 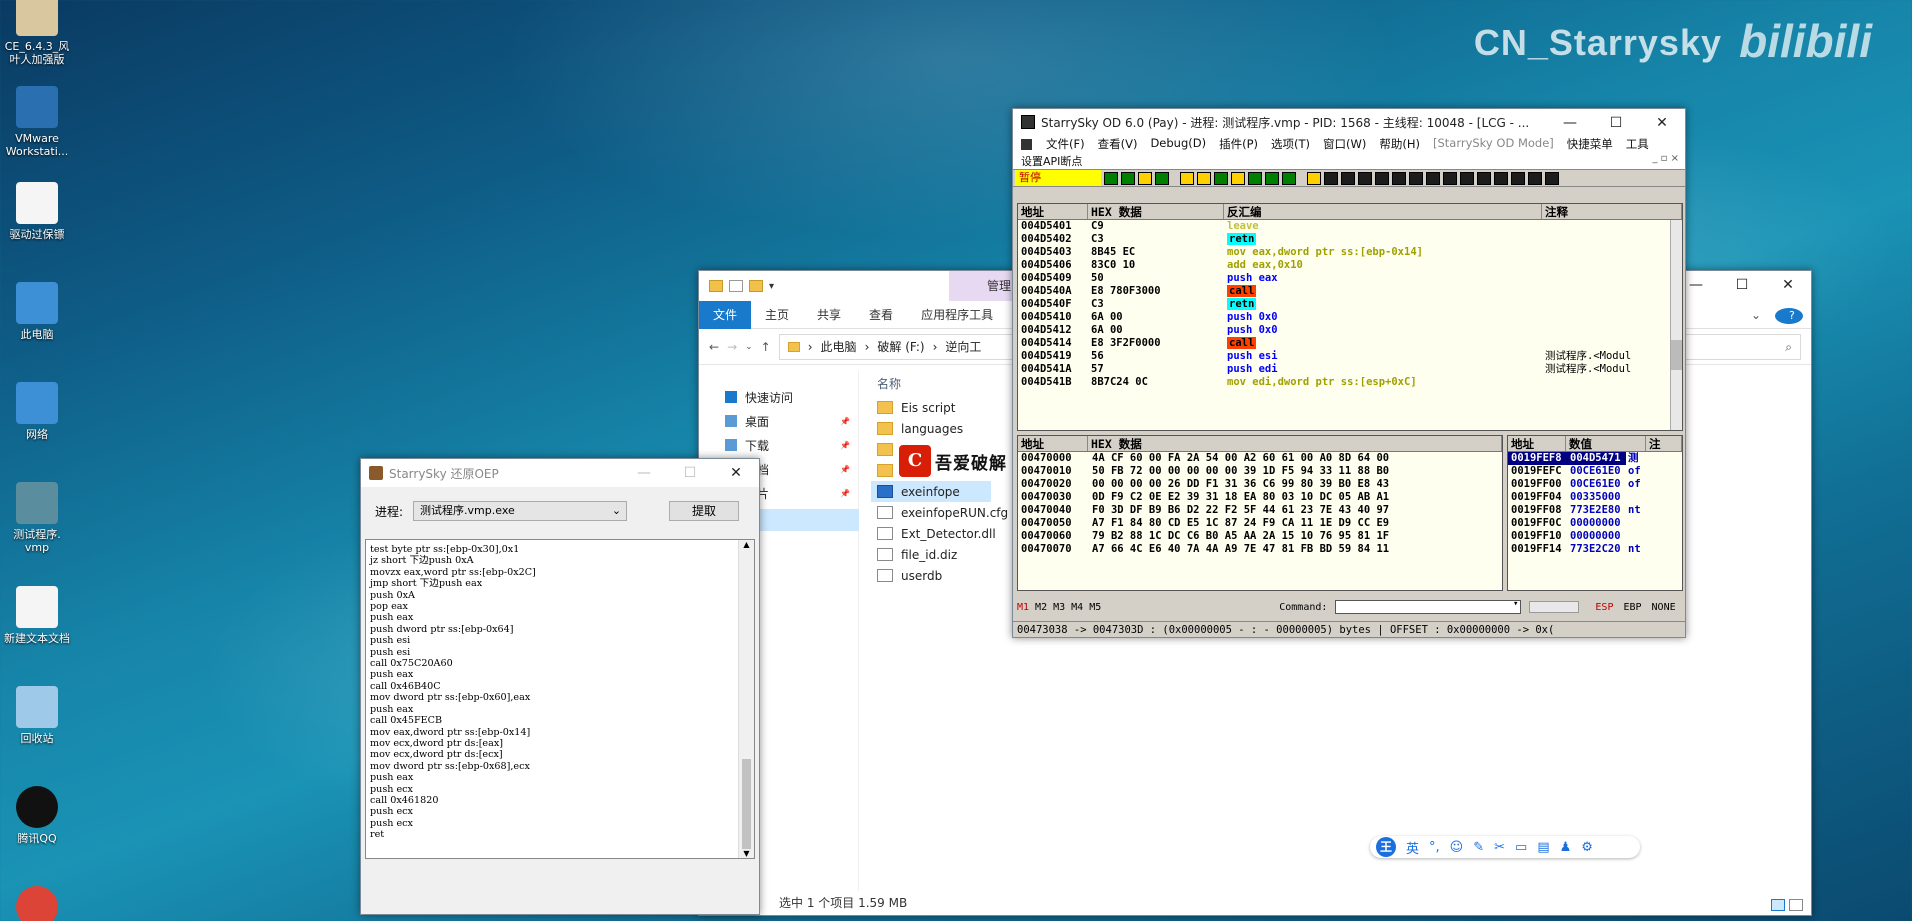 I want to click on stack-row: 0019FF14 773E2C20 nt, so click(x=1595, y=549).